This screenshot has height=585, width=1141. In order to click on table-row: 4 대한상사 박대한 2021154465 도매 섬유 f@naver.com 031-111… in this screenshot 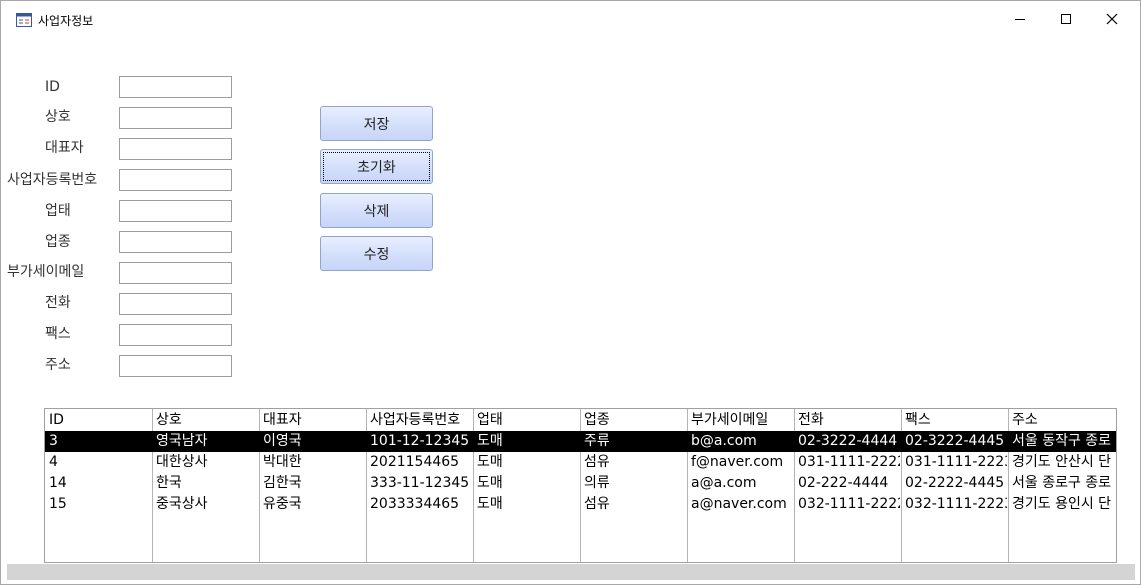, I will do `click(580, 462)`.